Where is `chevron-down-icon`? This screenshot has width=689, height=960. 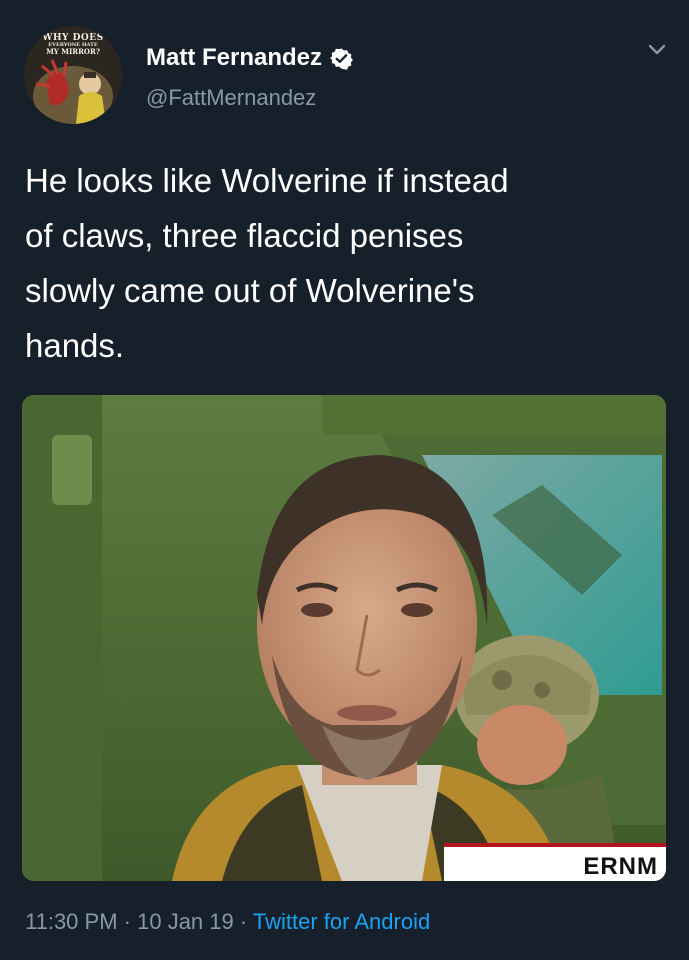 chevron-down-icon is located at coordinates (657, 50).